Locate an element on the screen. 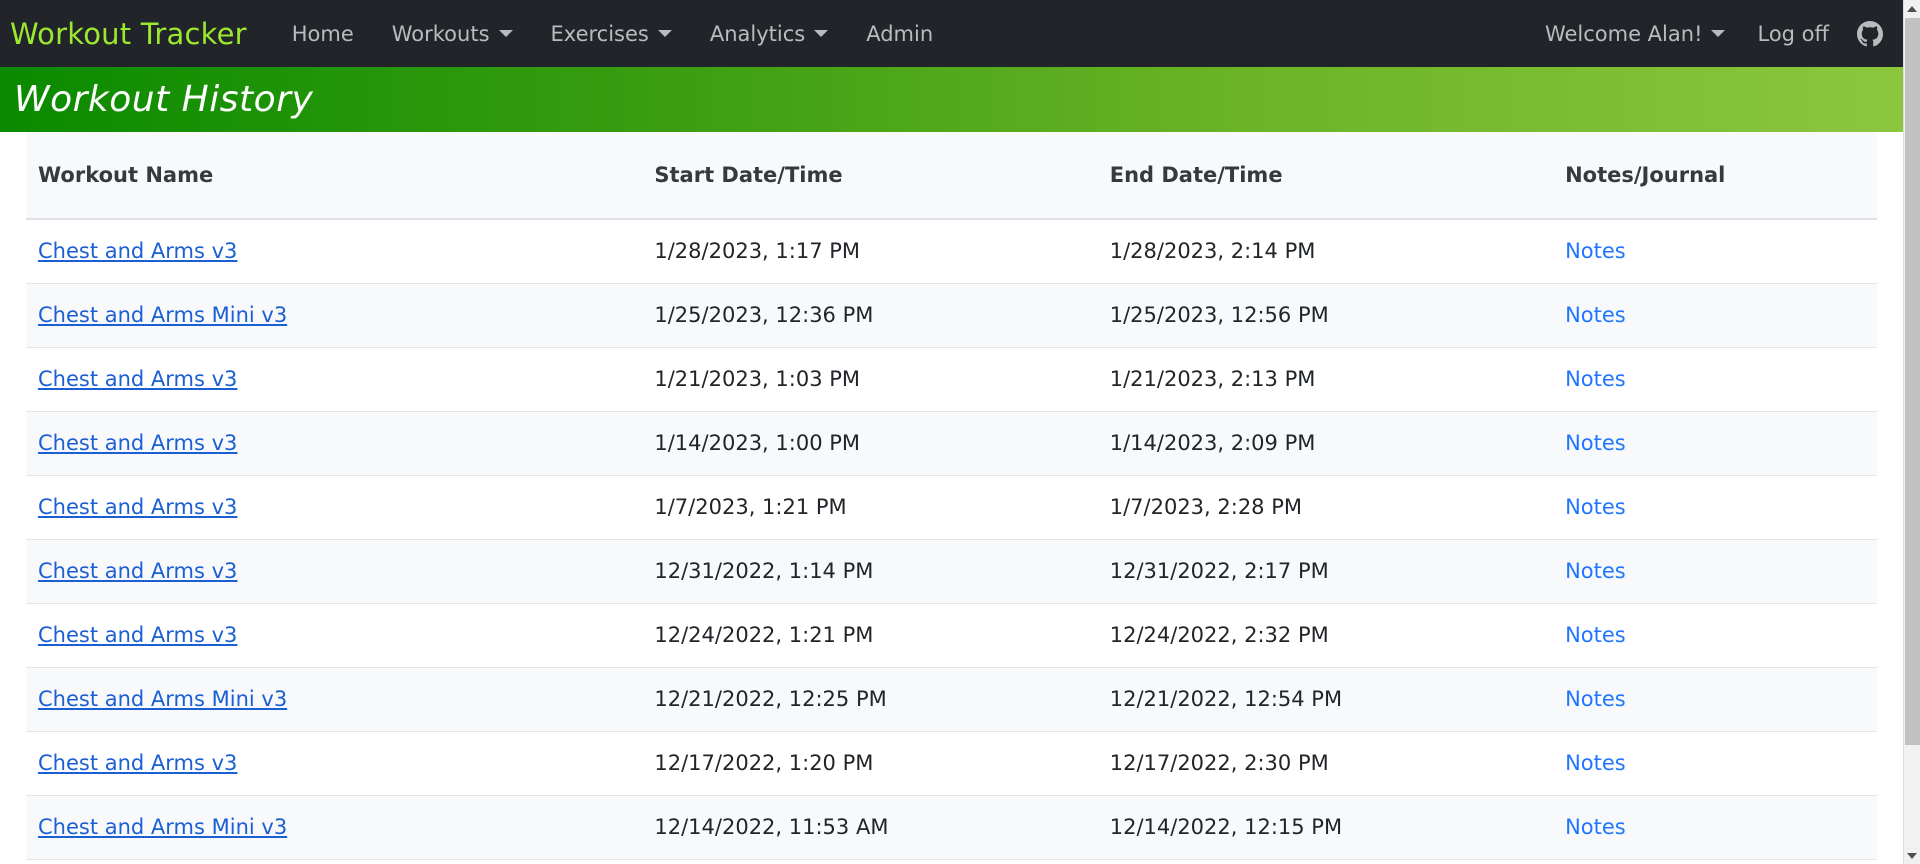 This screenshot has height=864, width=1920. vertical-scrollbar is located at coordinates (1911, 432).